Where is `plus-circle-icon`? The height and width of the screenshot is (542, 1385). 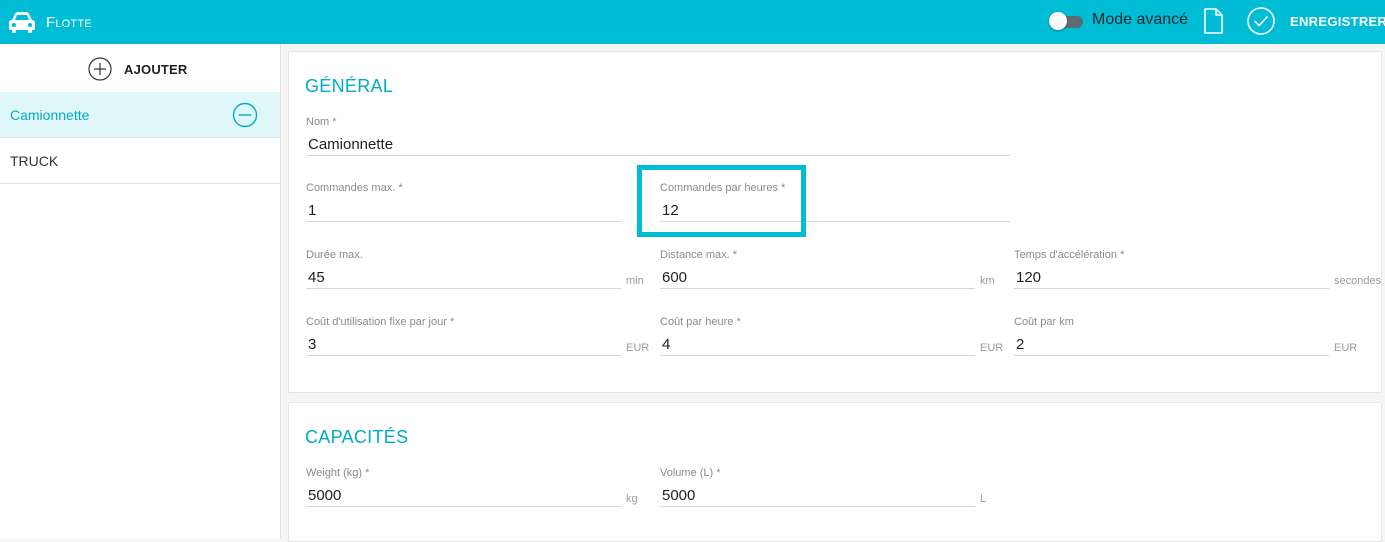
plus-circle-icon is located at coordinates (100, 69).